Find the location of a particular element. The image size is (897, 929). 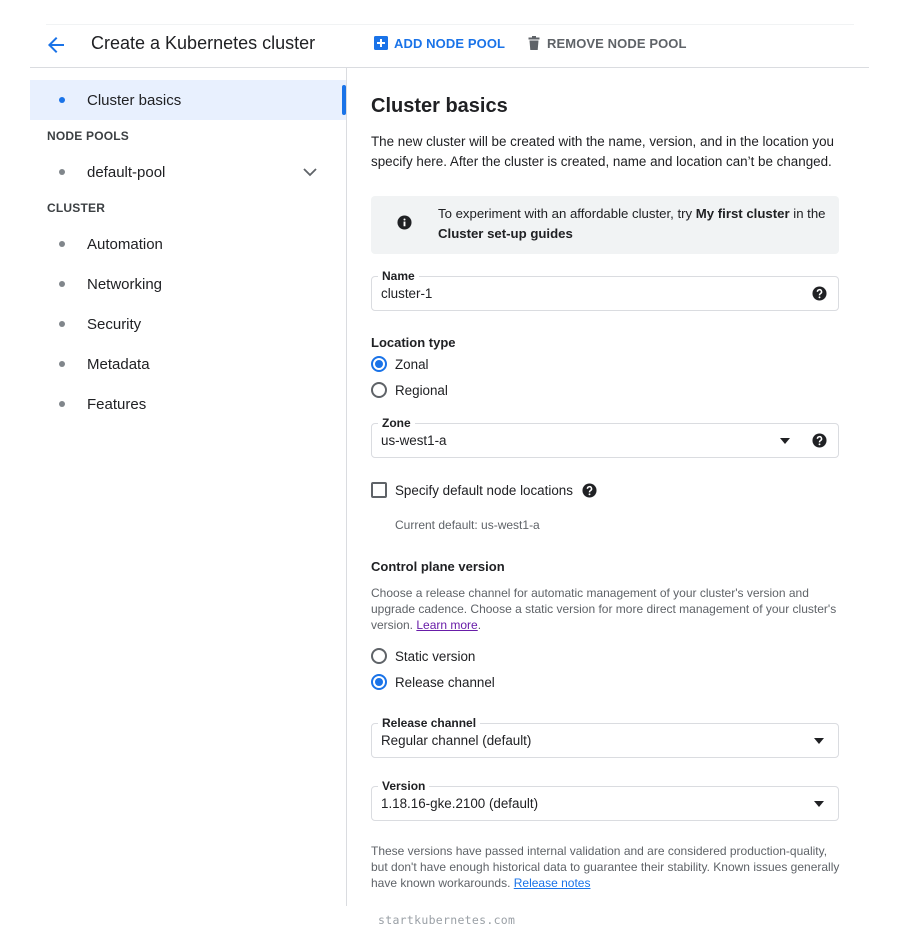

sidebar-item-metadata: Metadata is located at coordinates (188, 364).